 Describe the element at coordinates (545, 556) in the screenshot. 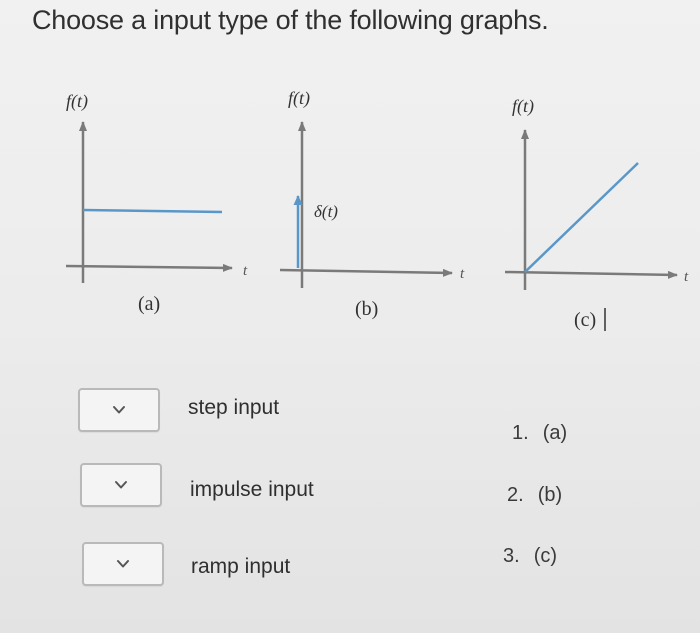

I see `answer-label-3: (c)` at that location.